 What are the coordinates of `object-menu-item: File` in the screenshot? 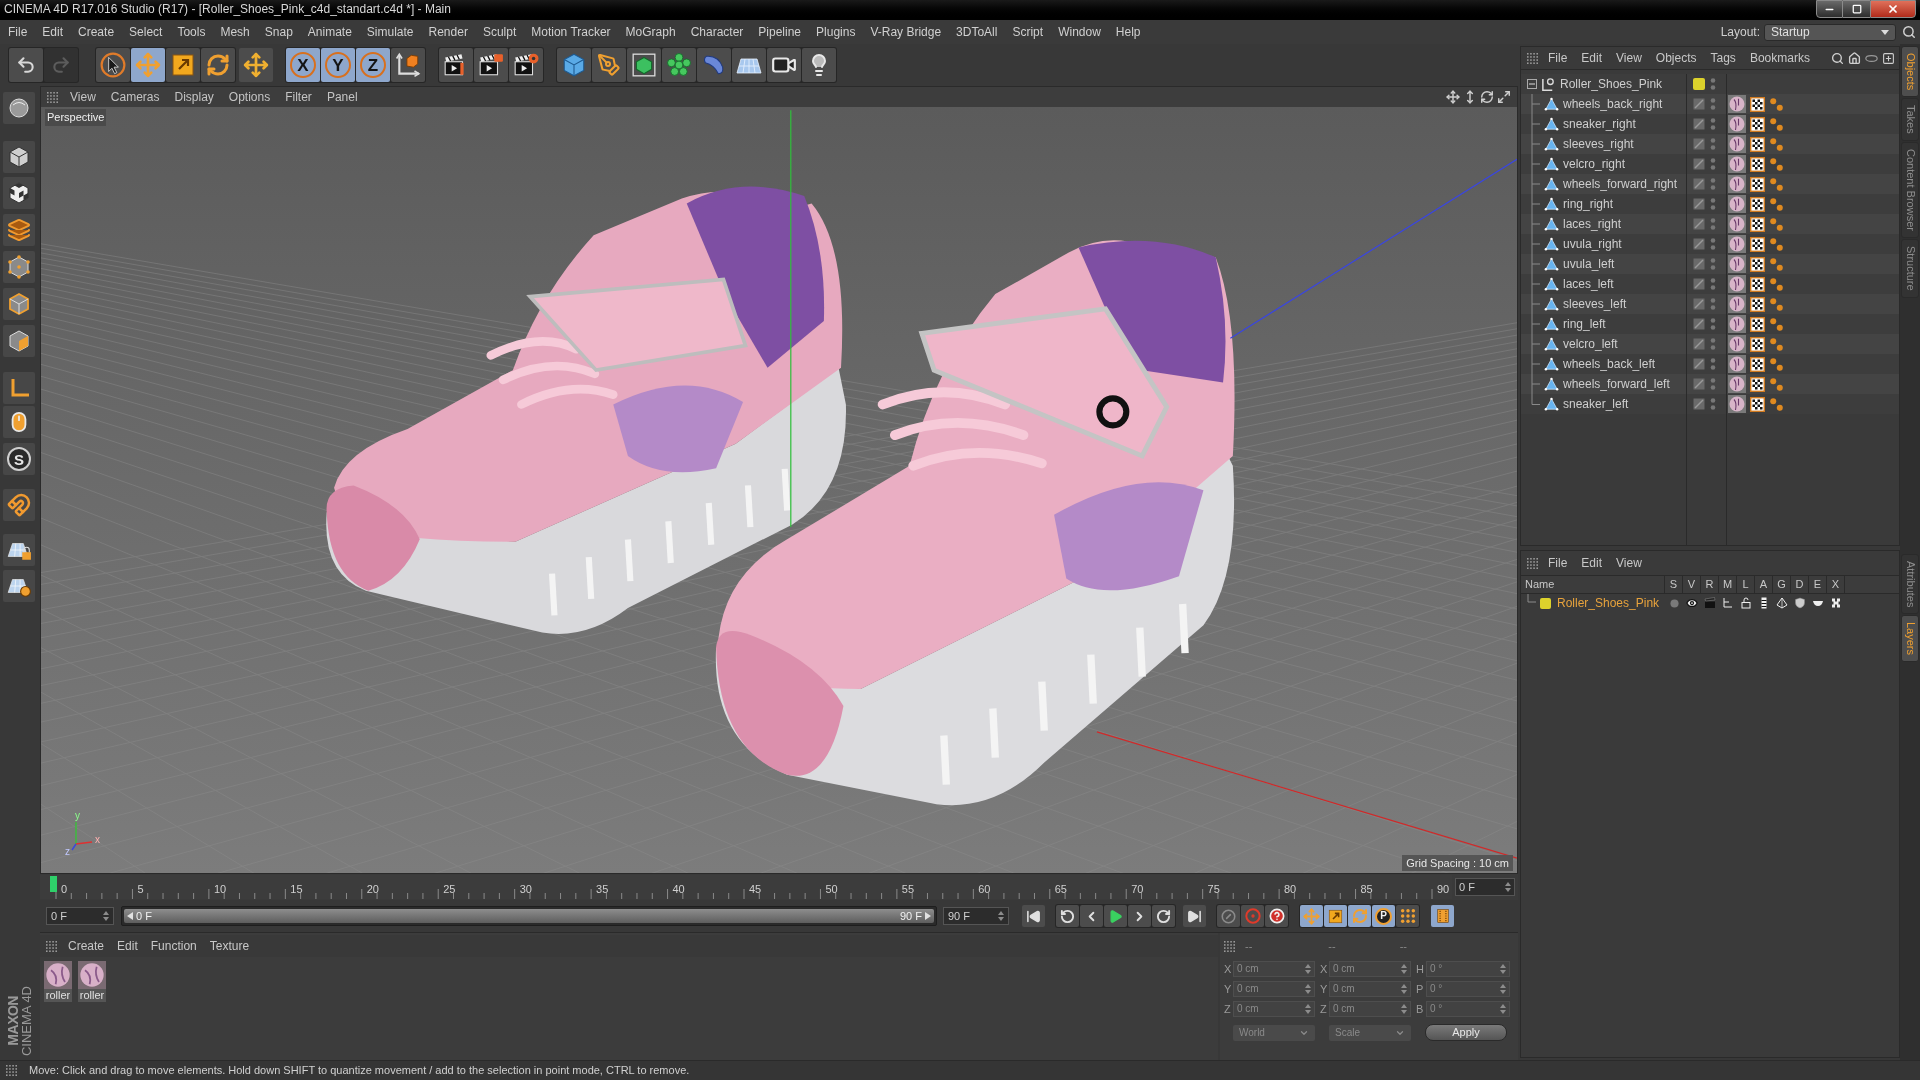 It's located at (1558, 58).